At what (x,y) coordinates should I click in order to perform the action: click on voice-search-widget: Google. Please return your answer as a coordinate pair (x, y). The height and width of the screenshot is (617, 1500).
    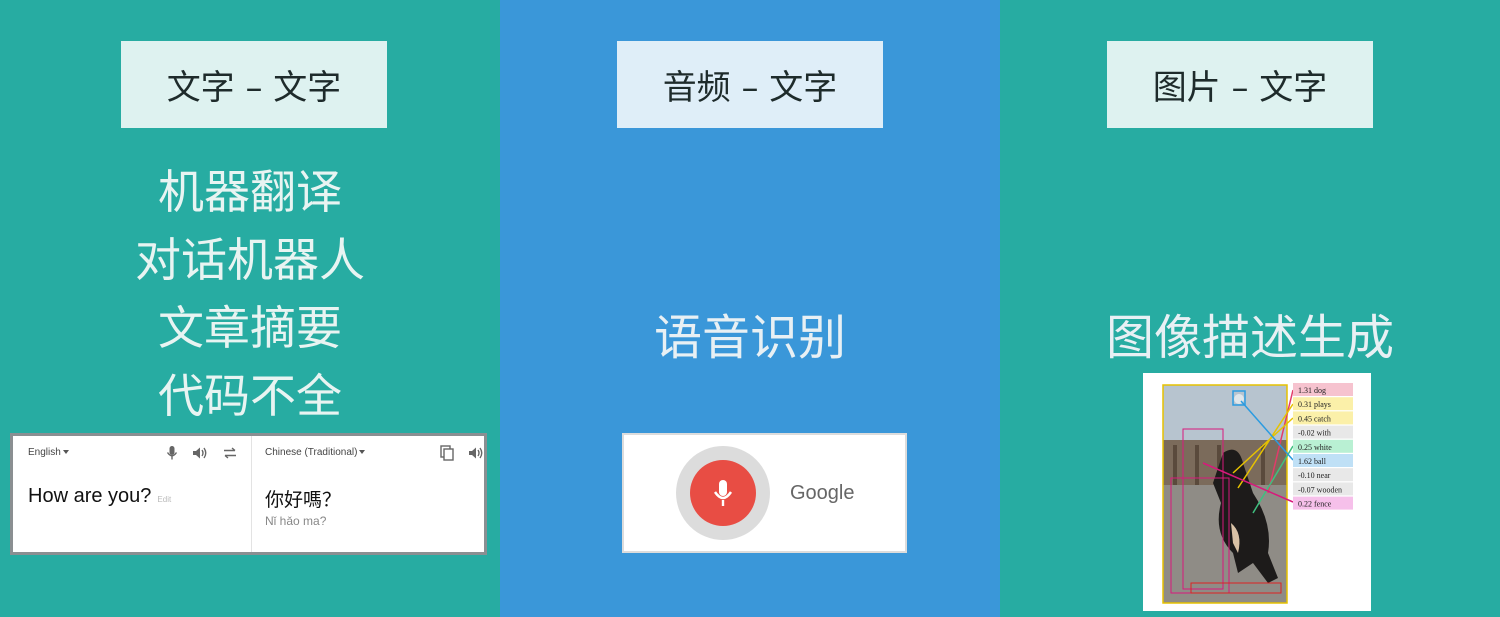
    Looking at the image, I should click on (764, 493).